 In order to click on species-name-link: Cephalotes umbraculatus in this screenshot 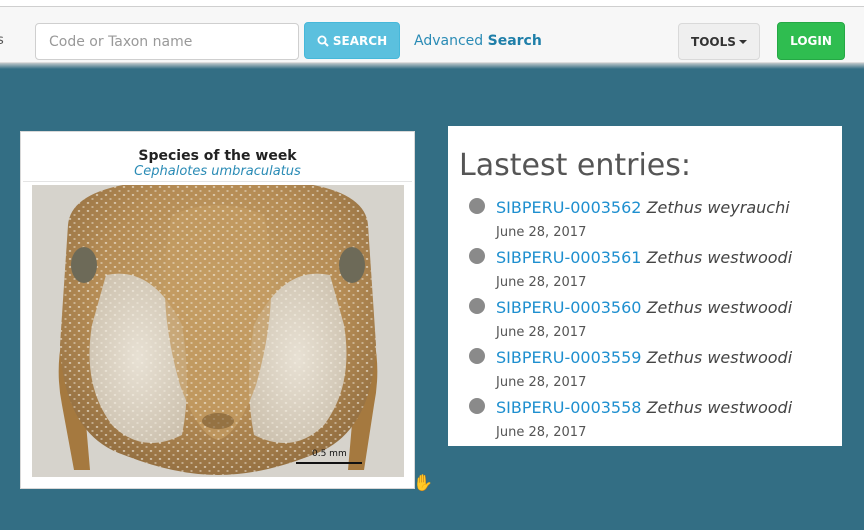, I will do `click(217, 171)`.